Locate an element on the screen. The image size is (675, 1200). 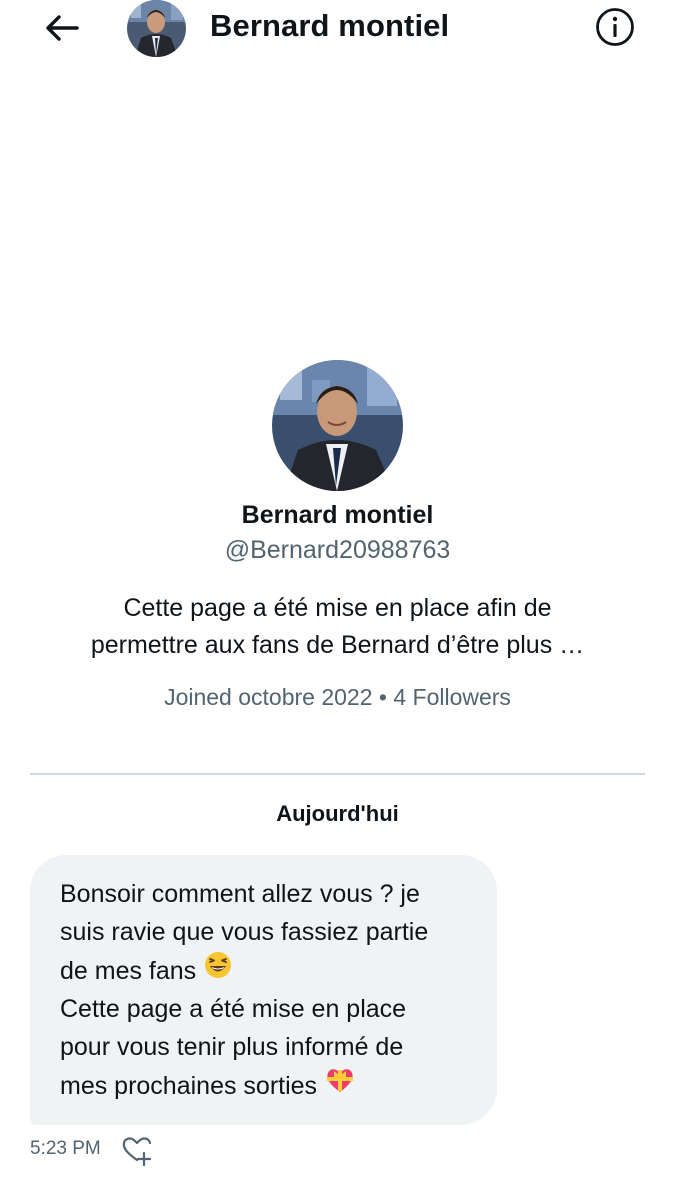
add-reaction-button is located at coordinates (138, 1150).